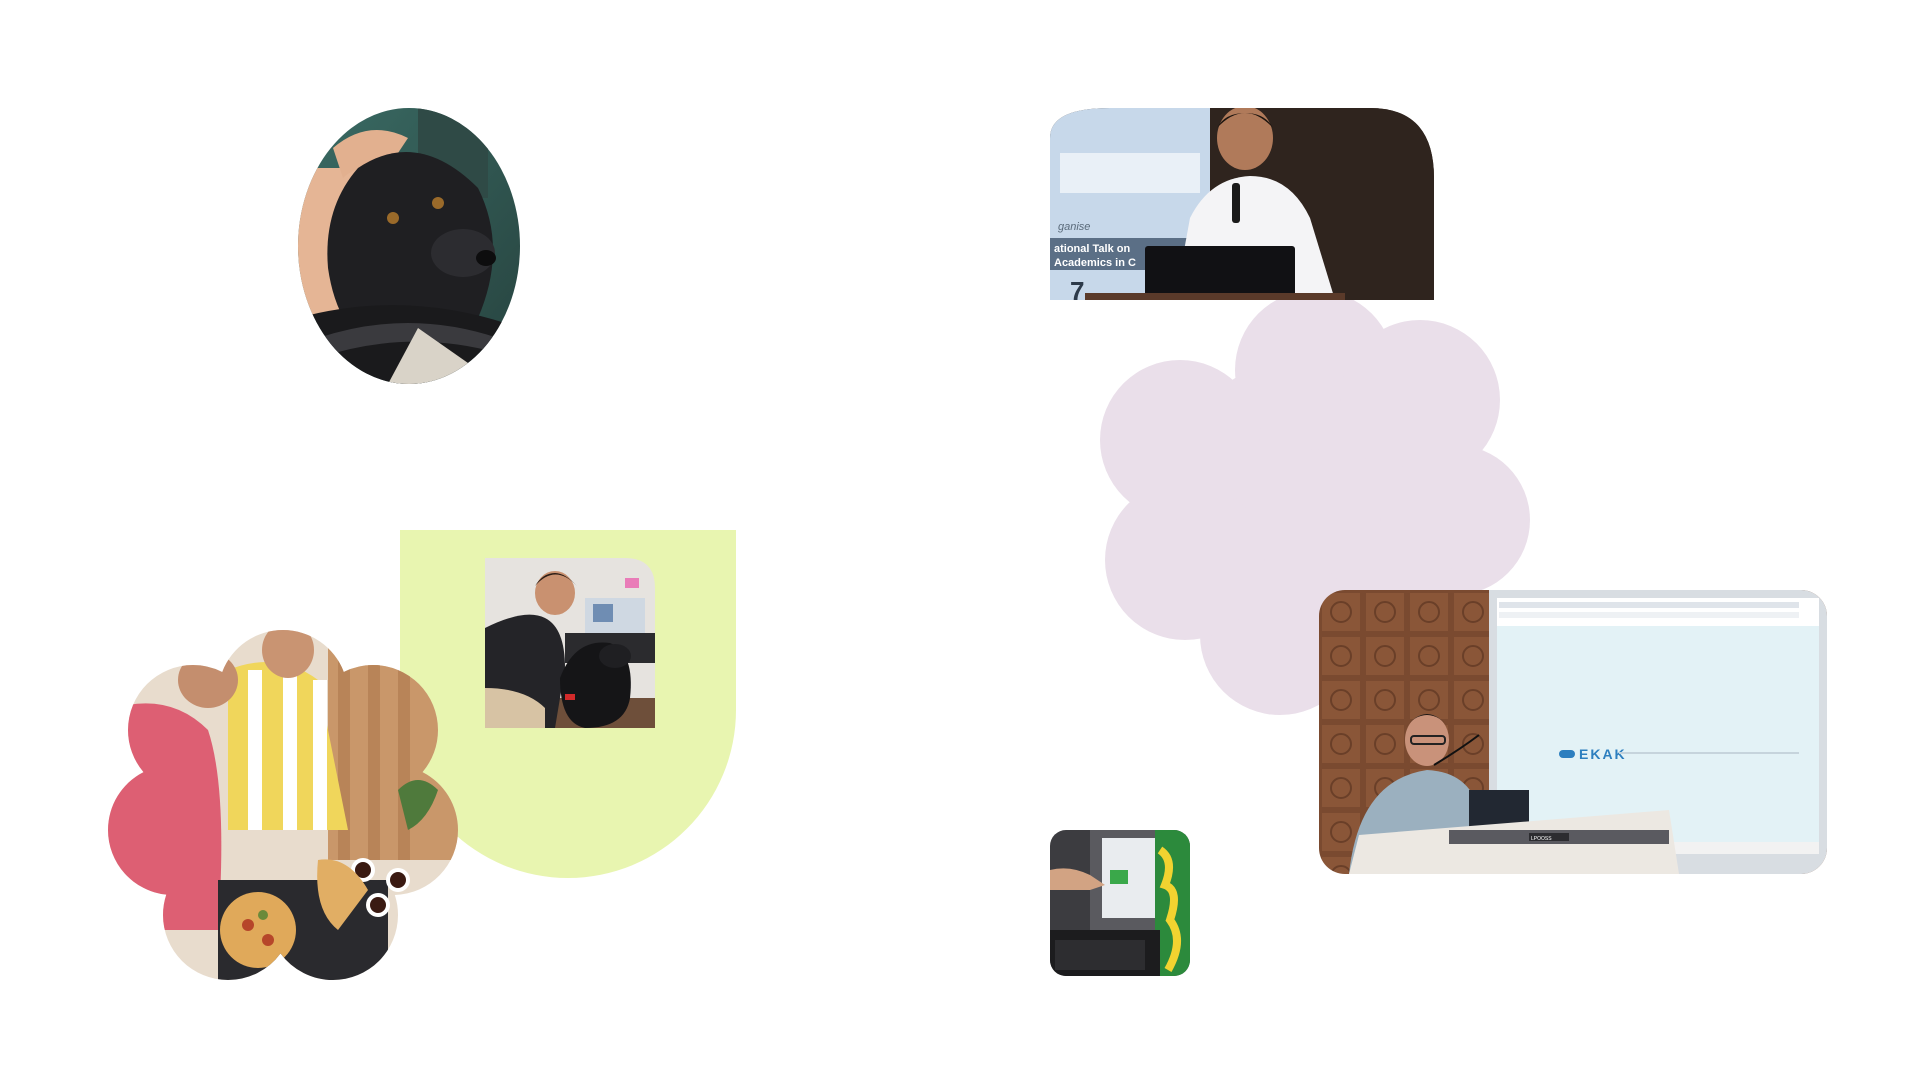 The image size is (1920, 1080). I want to click on slide-line-3: Academics in C, so click(1095, 263).